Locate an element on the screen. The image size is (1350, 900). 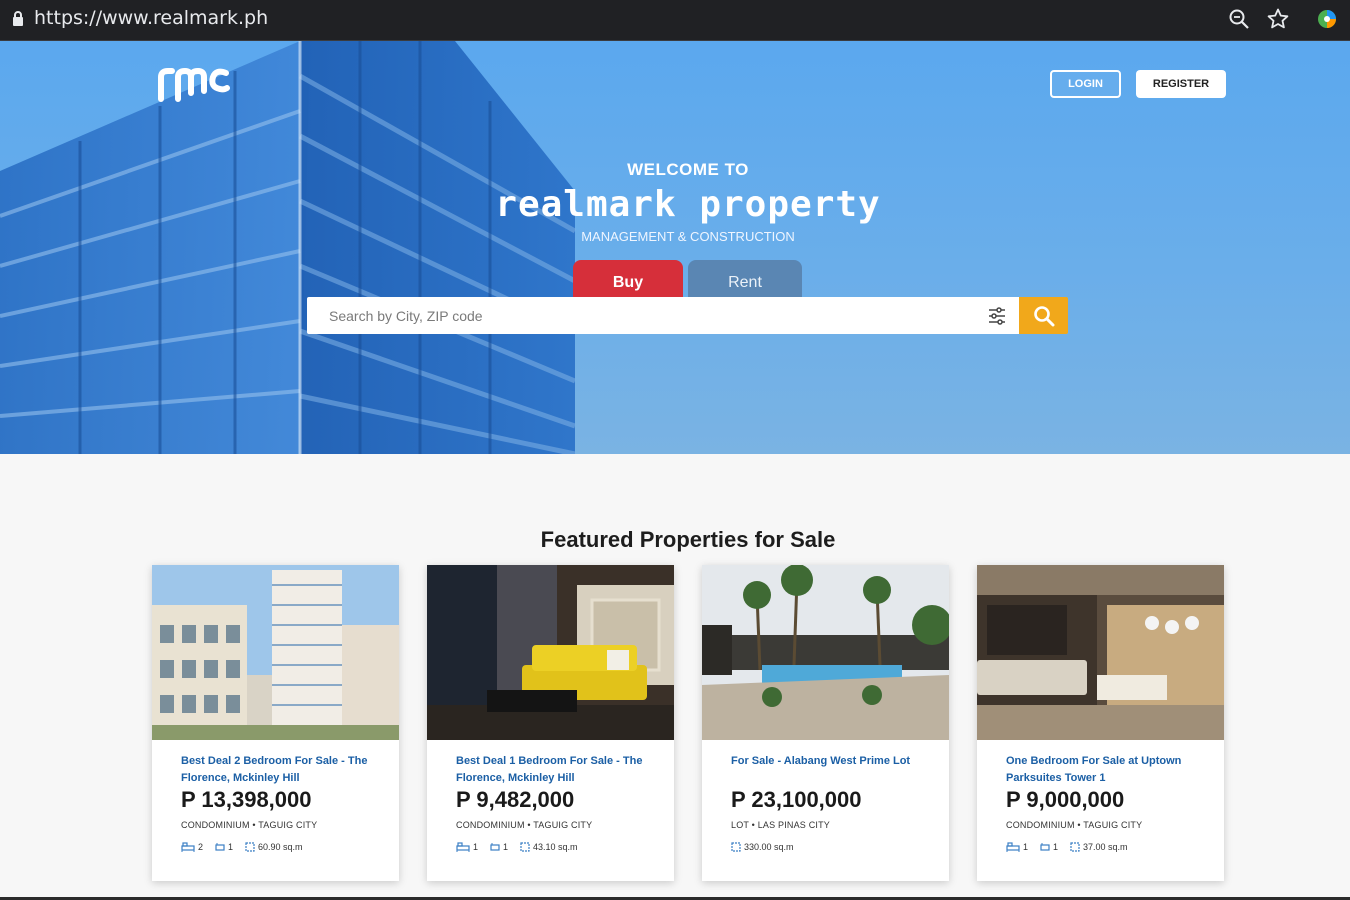
rmc-logo is located at coordinates (194, 83).